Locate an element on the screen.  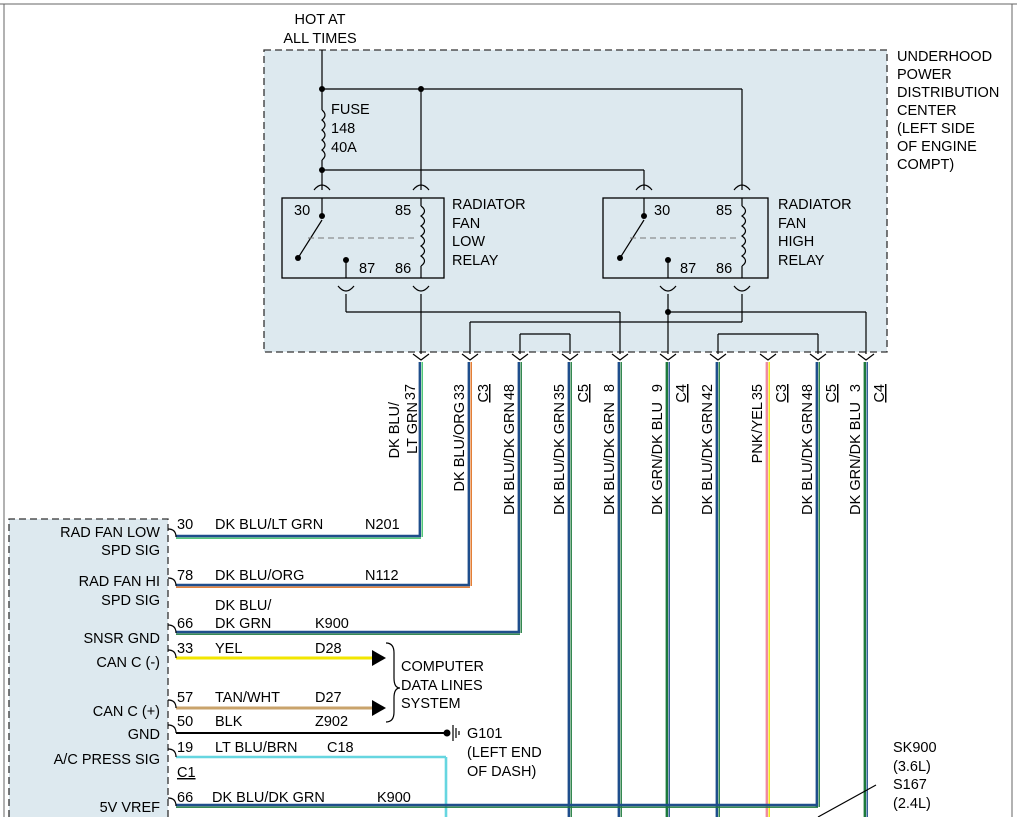
svg-text: TAN/WHT is located at coordinates (247, 698).